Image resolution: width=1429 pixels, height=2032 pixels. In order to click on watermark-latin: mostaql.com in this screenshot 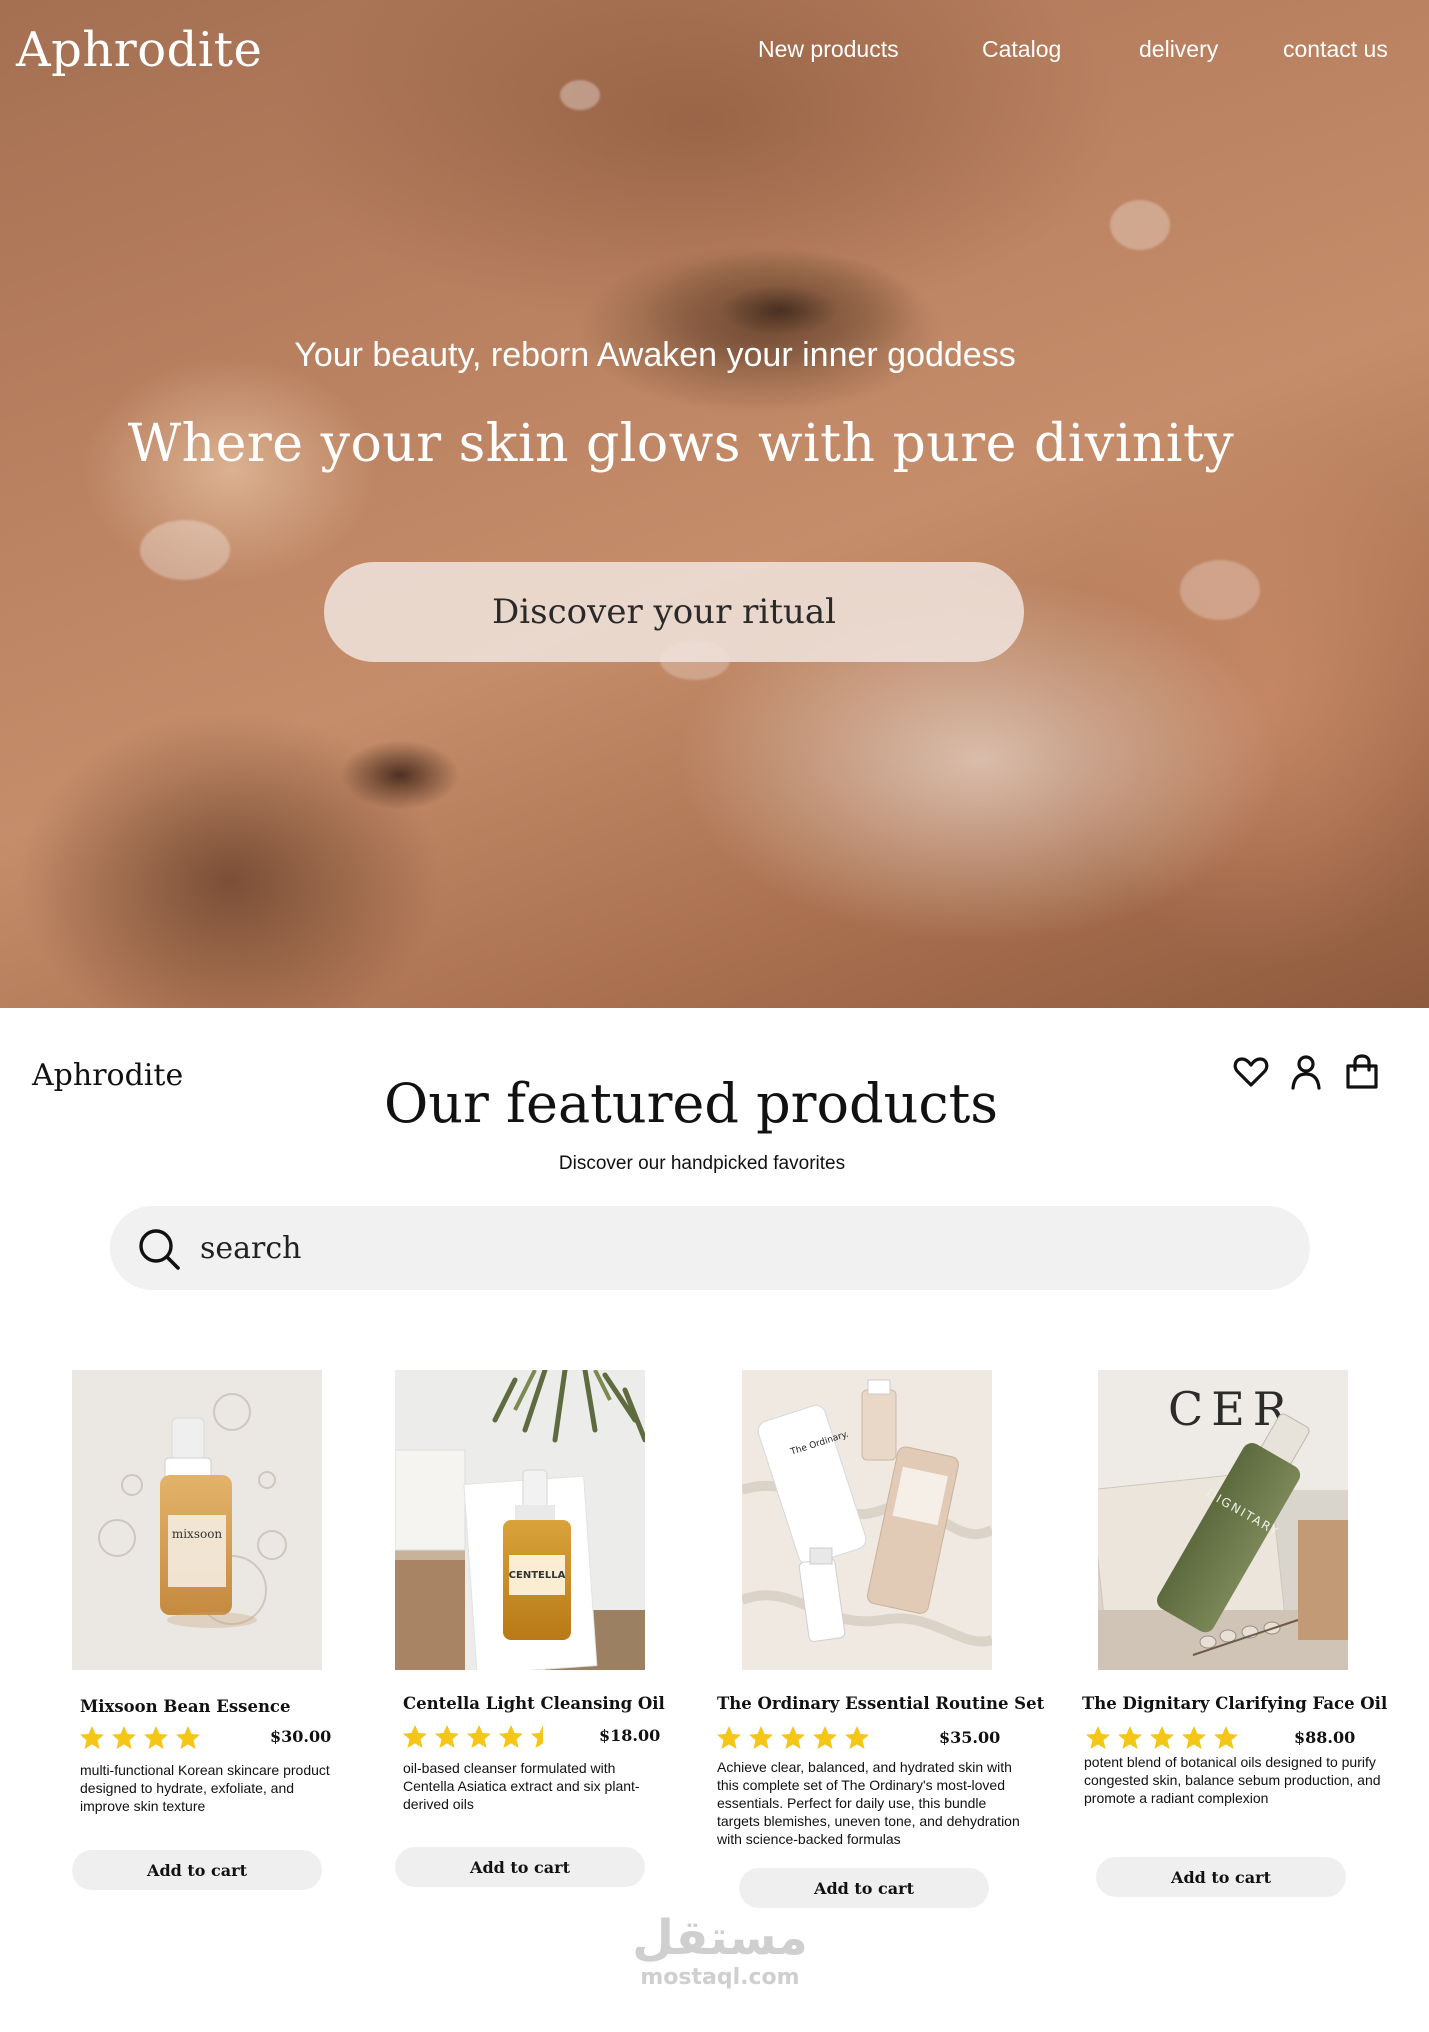, I will do `click(720, 1977)`.